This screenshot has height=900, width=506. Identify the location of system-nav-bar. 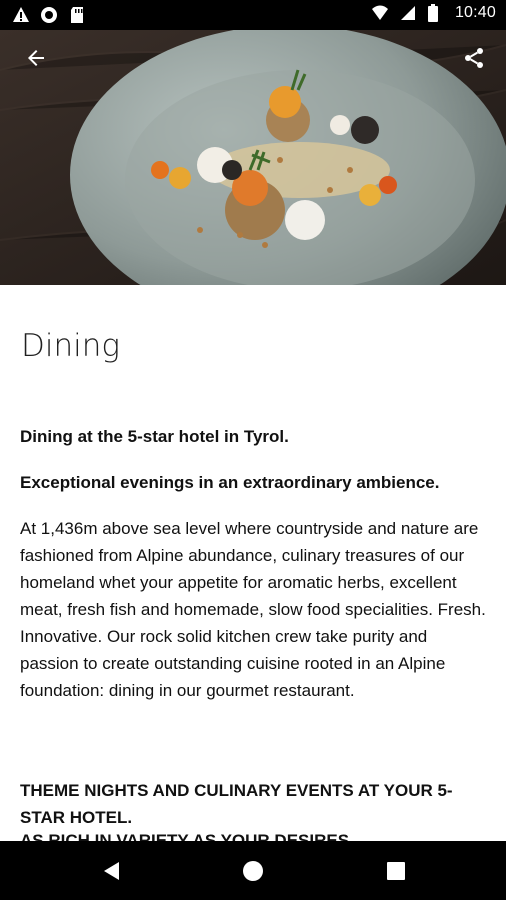
(253, 870).